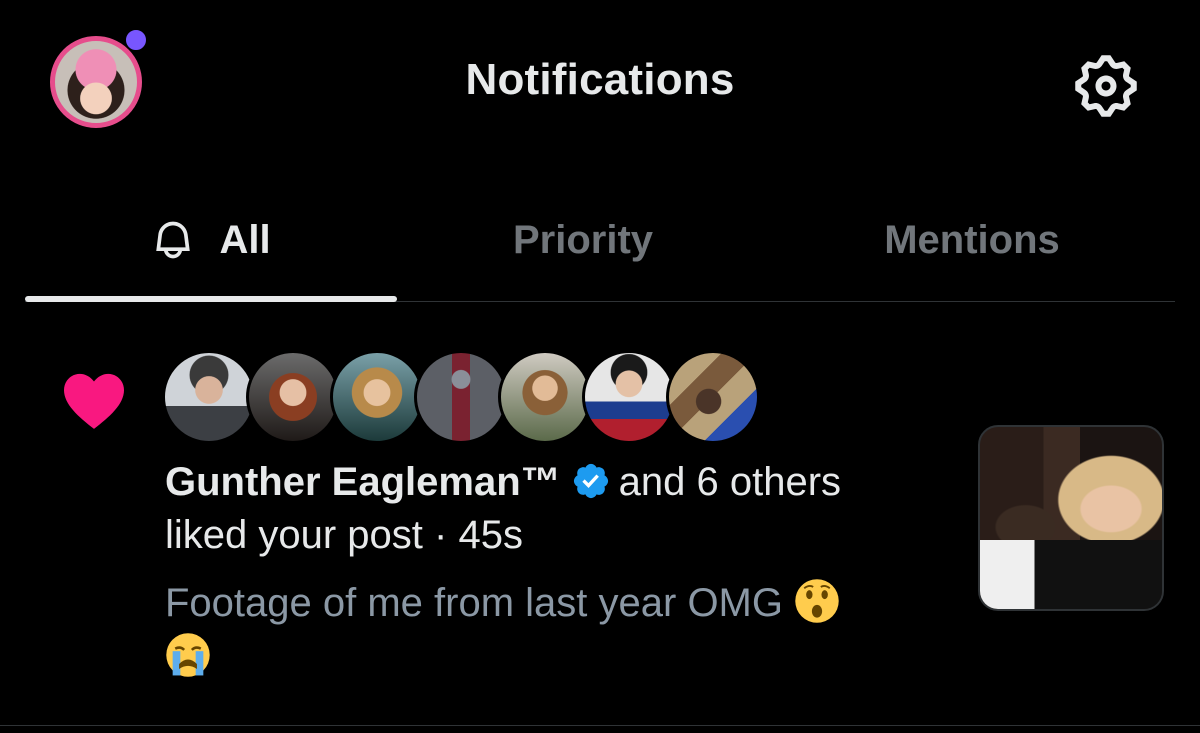 The image size is (1200, 733). Describe the element at coordinates (188, 655) in the screenshot. I see `crying-face-emoji` at that location.